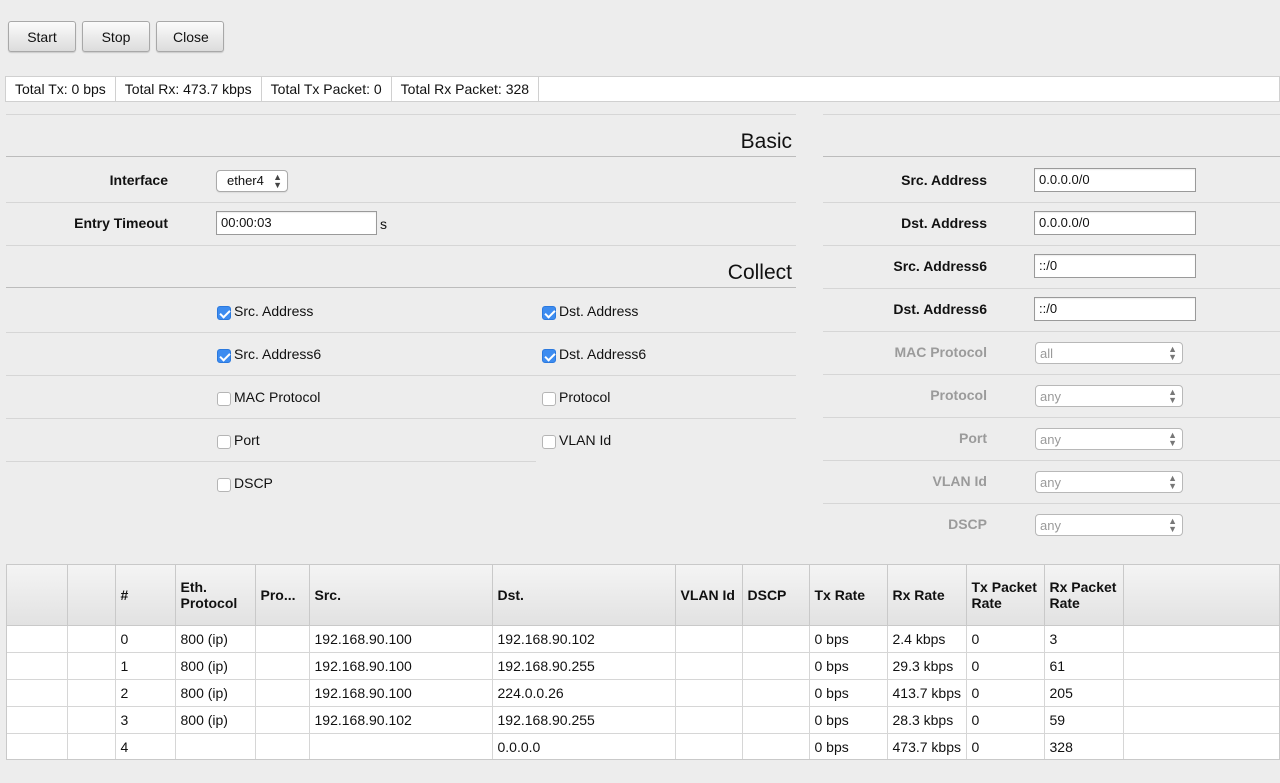  Describe the element at coordinates (709, 595) in the screenshot. I see `column-header-vlan-id: VLAN Id` at that location.